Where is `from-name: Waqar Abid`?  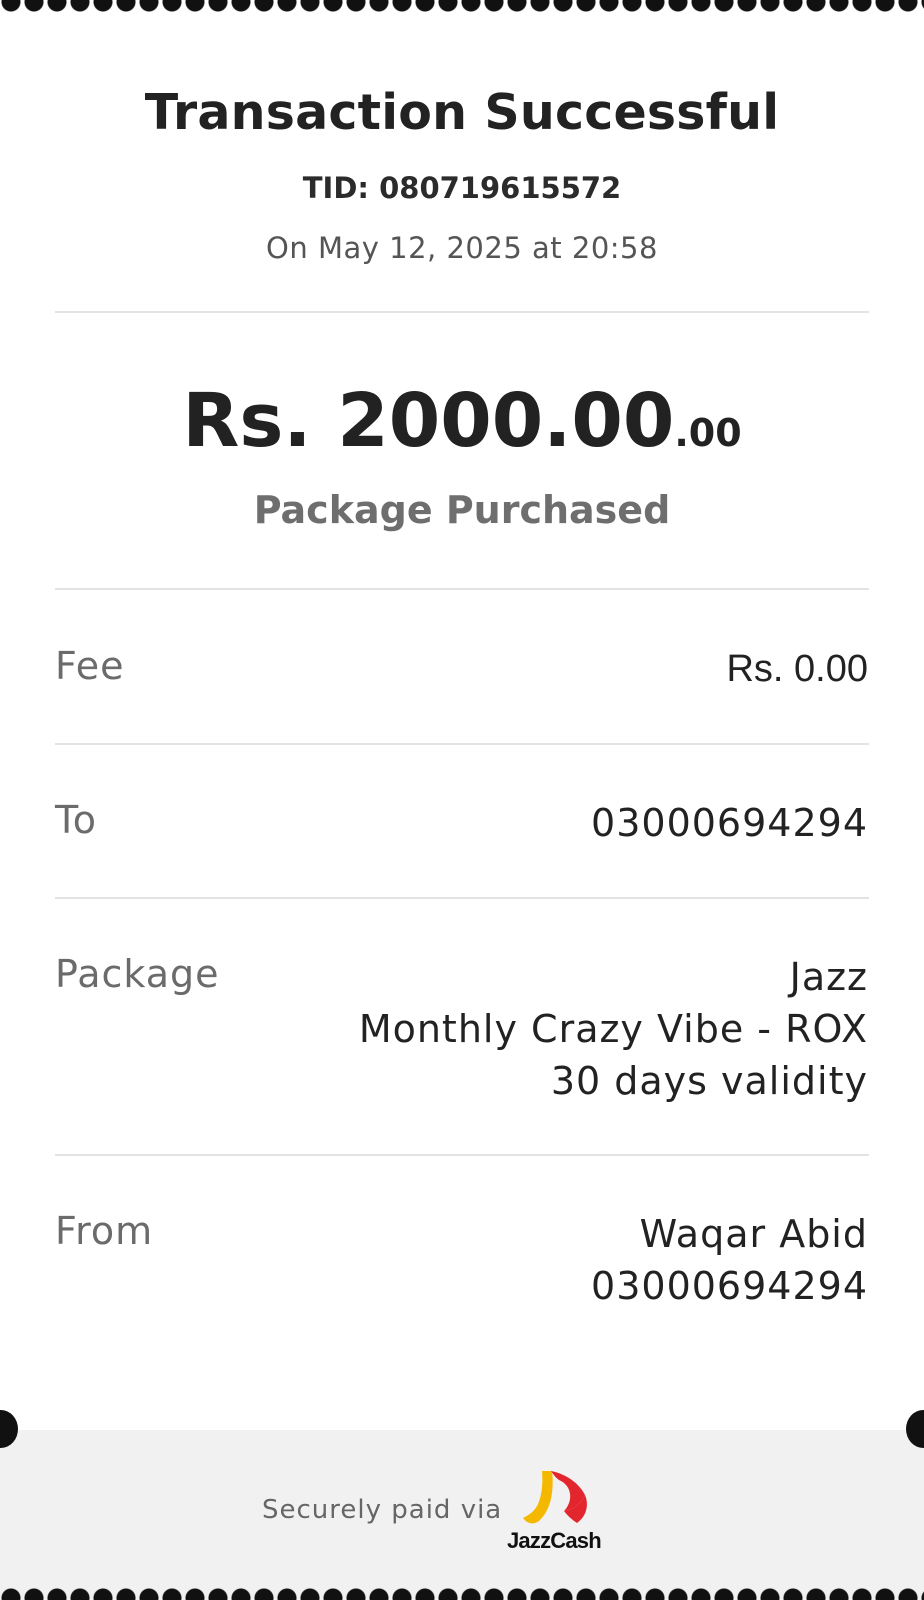
from-name: Waqar Abid is located at coordinates (753, 1234).